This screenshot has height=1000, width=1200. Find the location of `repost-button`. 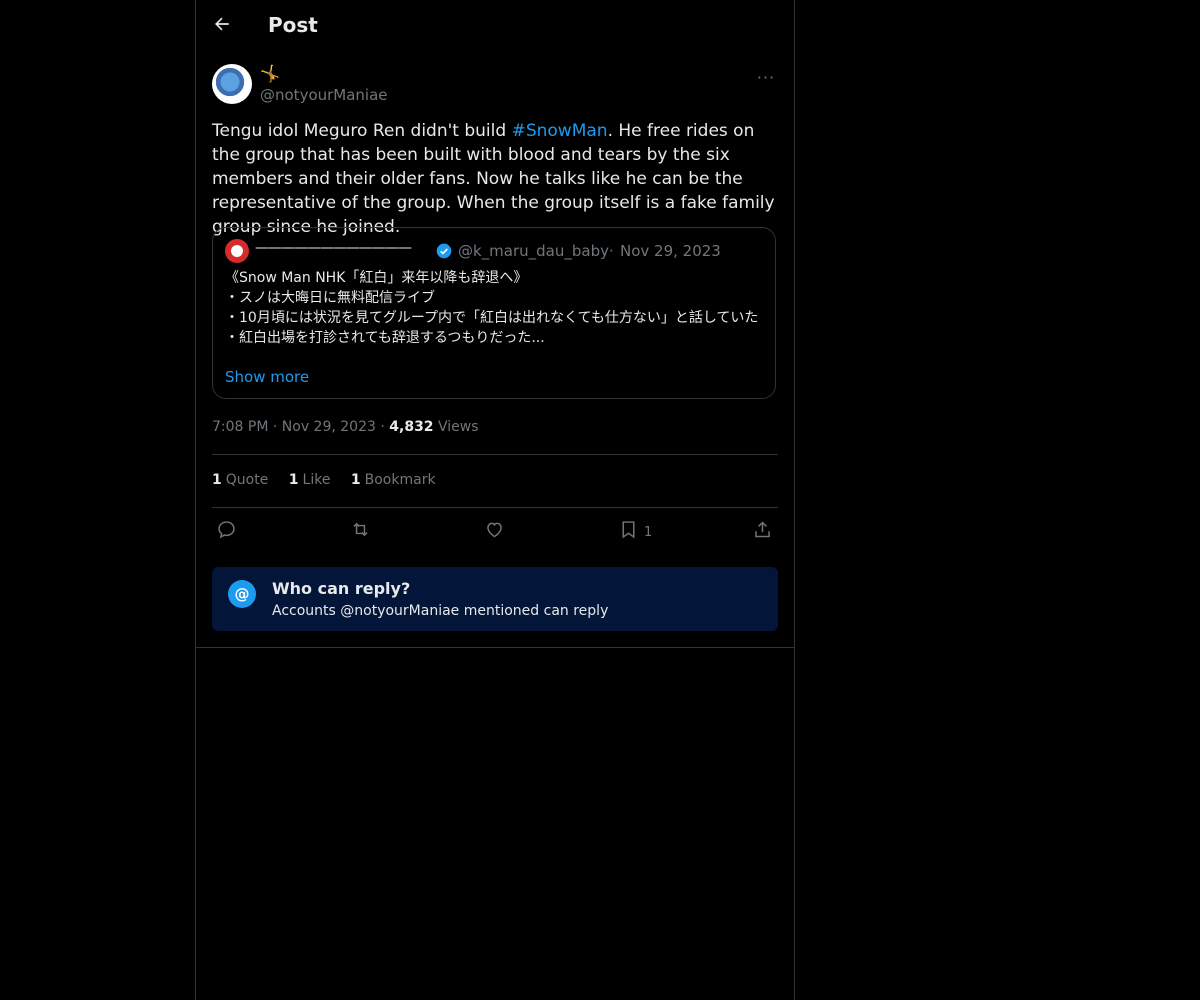

repost-button is located at coordinates (361, 530).